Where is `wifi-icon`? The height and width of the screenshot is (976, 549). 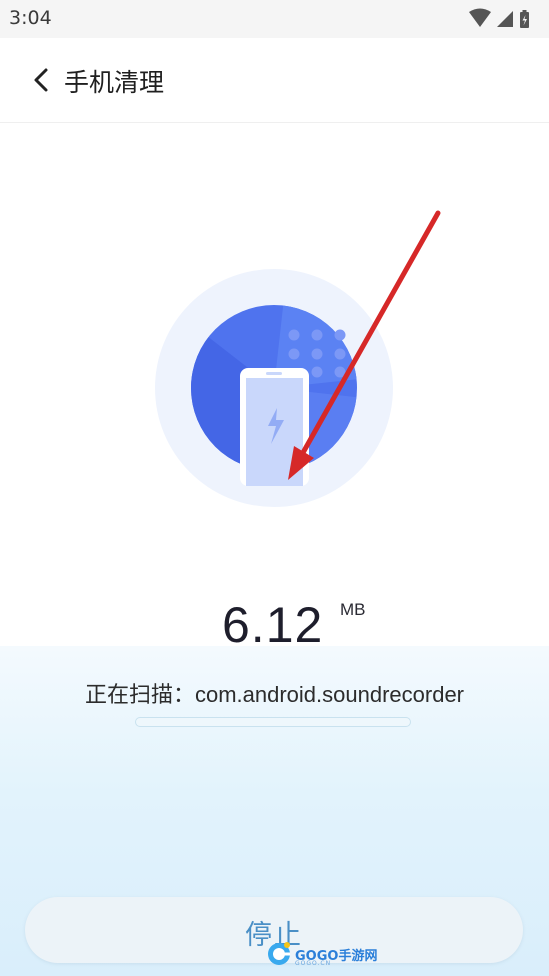
wifi-icon is located at coordinates (480, 17).